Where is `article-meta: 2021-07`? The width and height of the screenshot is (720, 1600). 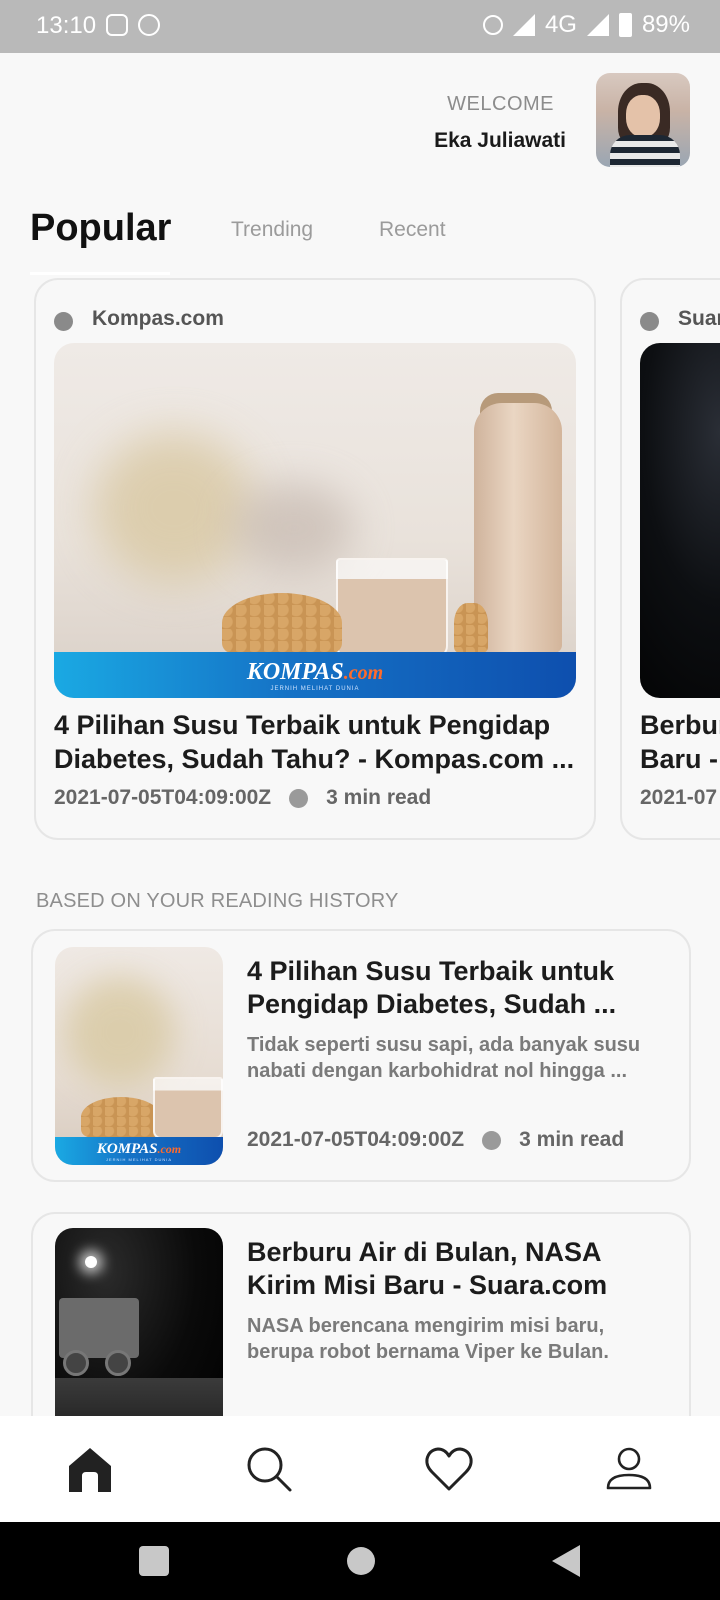
article-meta: 2021-07 is located at coordinates (678, 798).